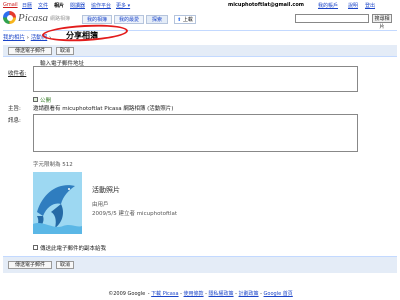 Image resolution: width=400 pixels, height=300 pixels. Describe the element at coordinates (53, 165) in the screenshot. I see `char-limit-note: 字元限制為 512` at that location.